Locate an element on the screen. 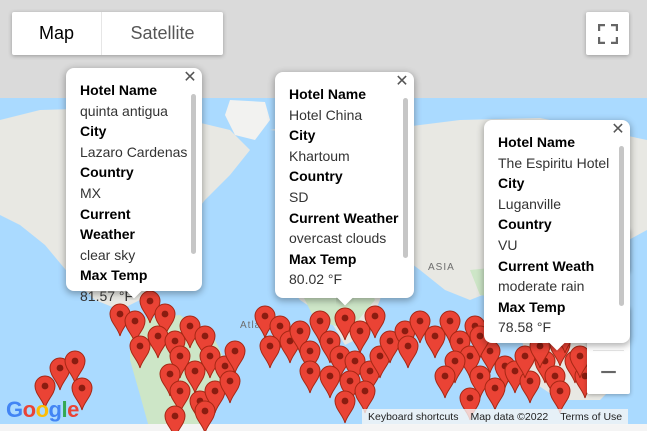 This screenshot has width=647, height=431. fullscreen-icon is located at coordinates (607, 33).